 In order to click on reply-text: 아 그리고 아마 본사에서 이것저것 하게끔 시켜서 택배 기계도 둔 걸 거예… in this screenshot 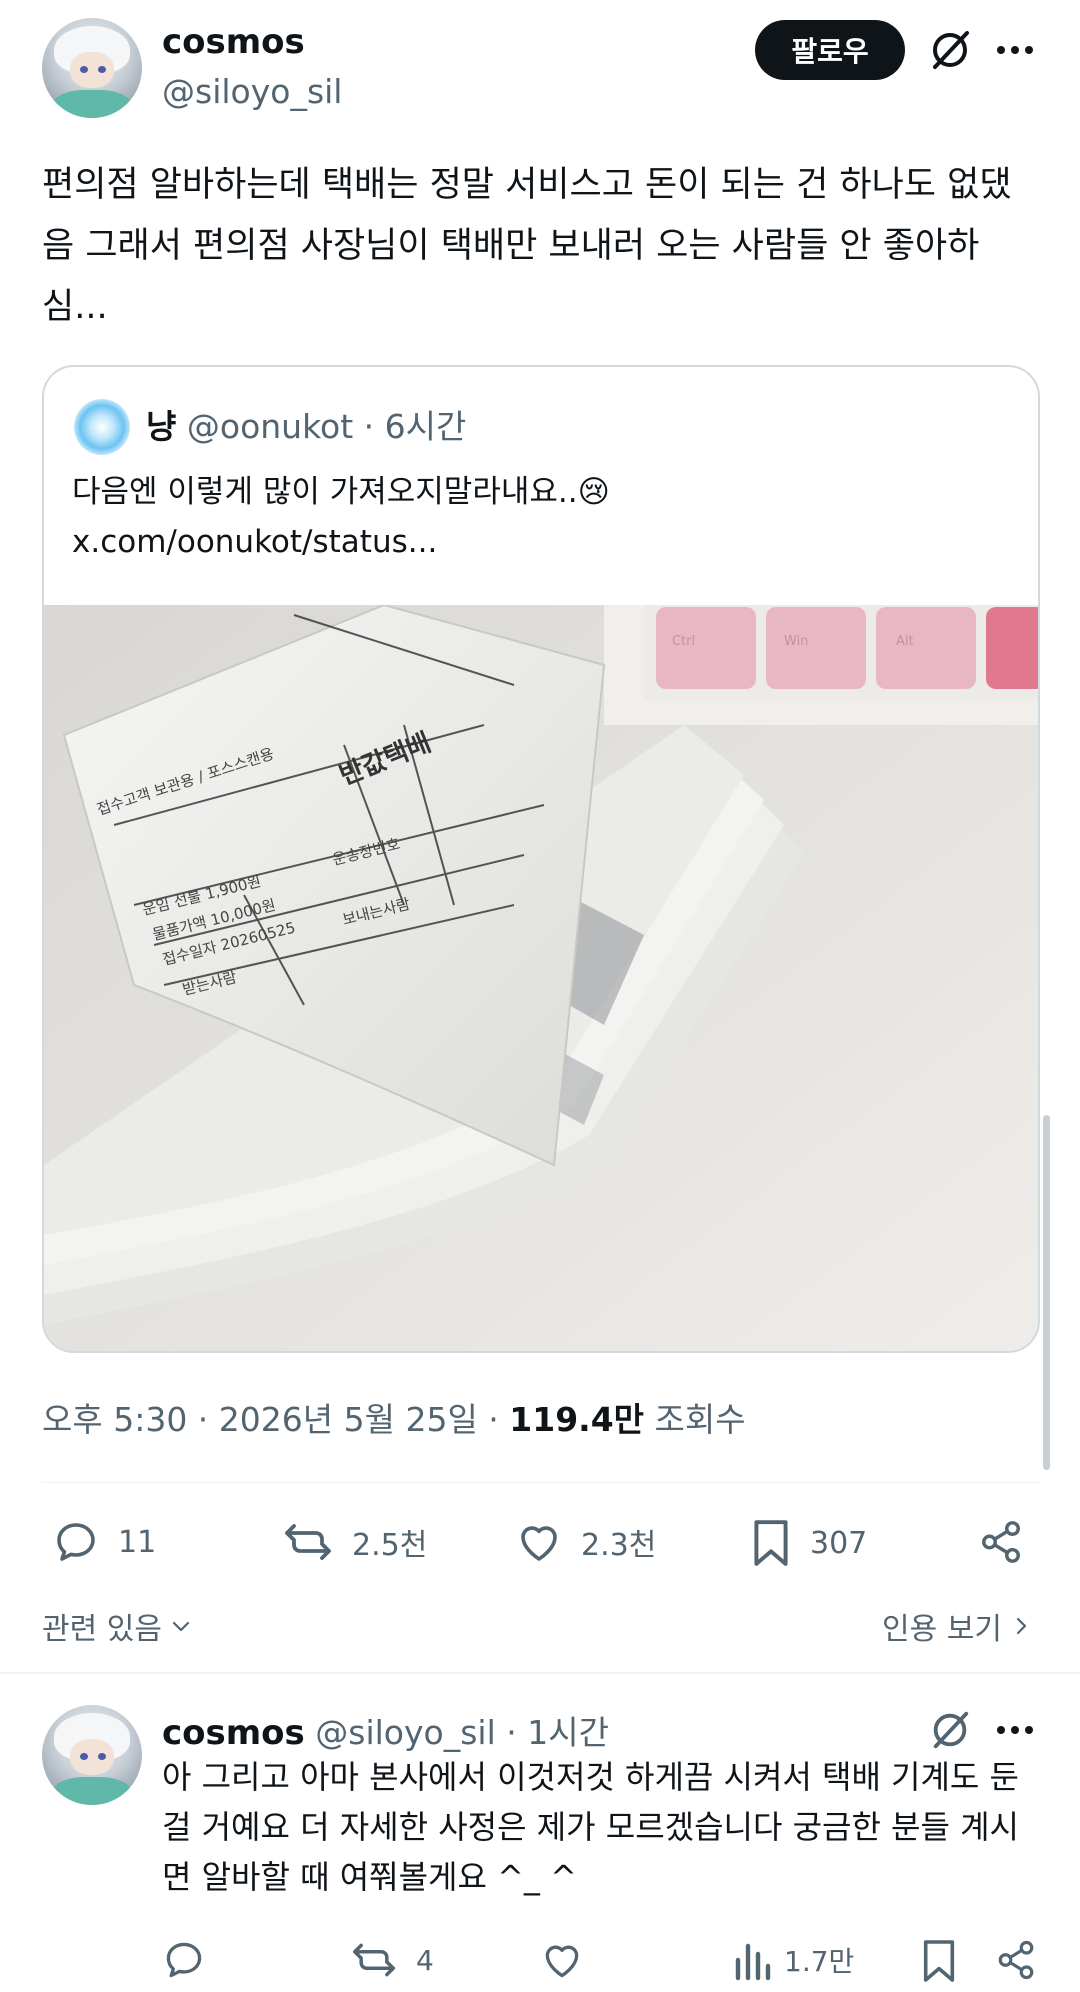, I will do `click(590, 1827)`.